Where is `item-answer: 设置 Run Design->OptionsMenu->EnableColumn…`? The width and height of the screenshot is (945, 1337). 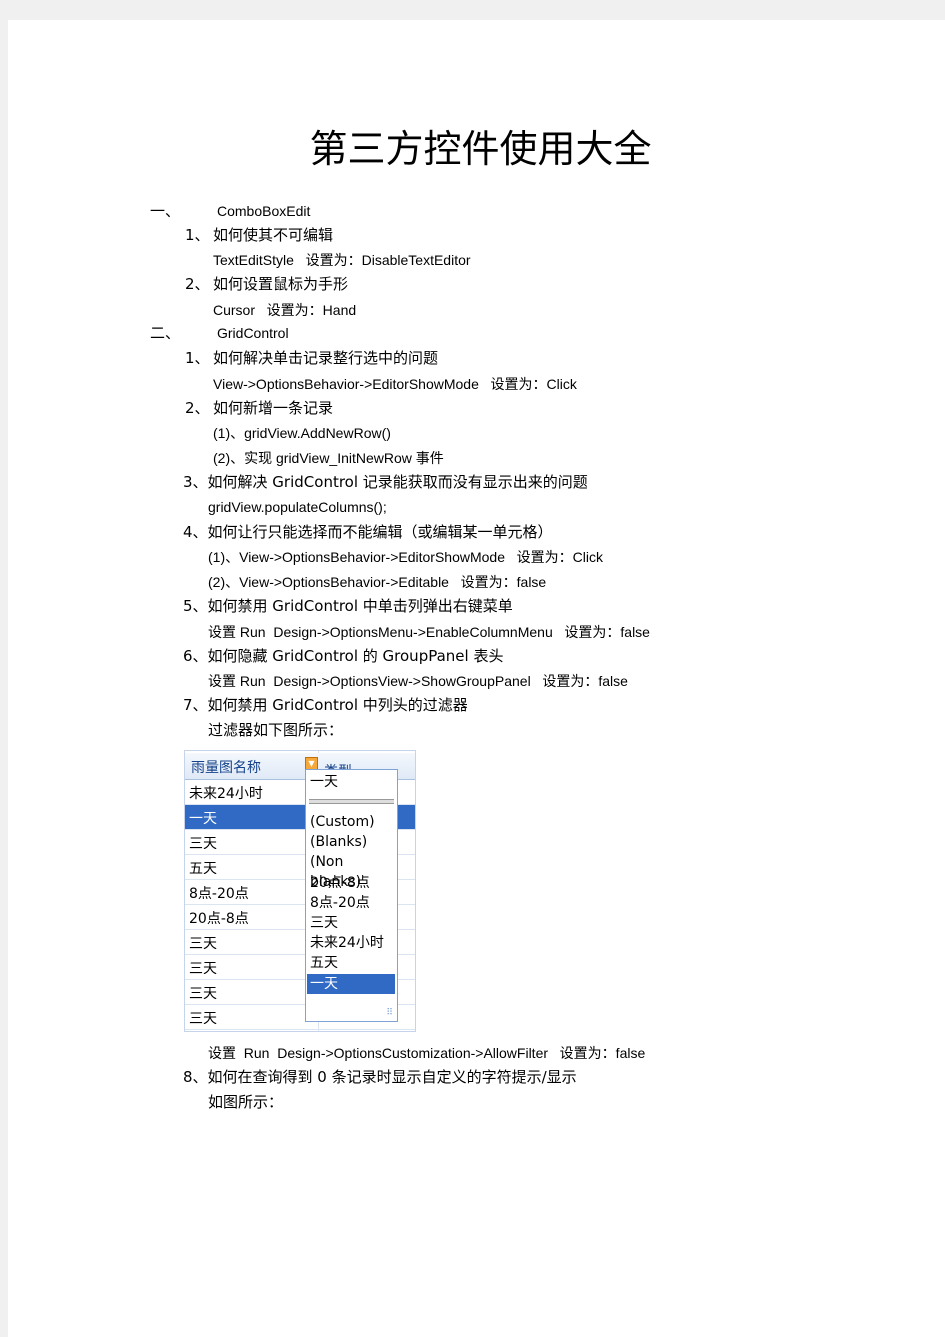
item-answer: 设置 Run Design->OptionsMenu->EnableColumn… is located at coordinates (429, 632).